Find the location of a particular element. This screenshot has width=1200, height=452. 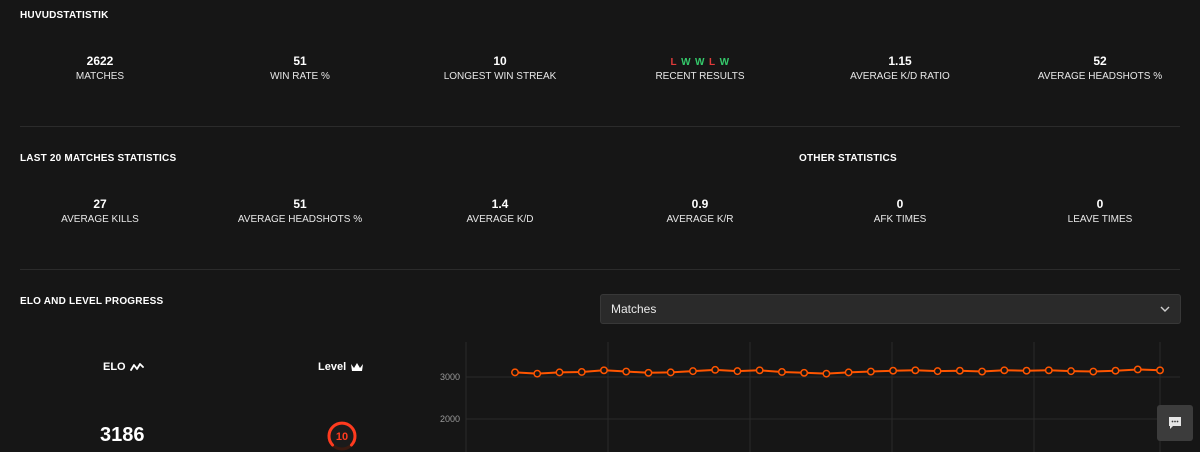

chevron-down-icon is located at coordinates (1165, 309).